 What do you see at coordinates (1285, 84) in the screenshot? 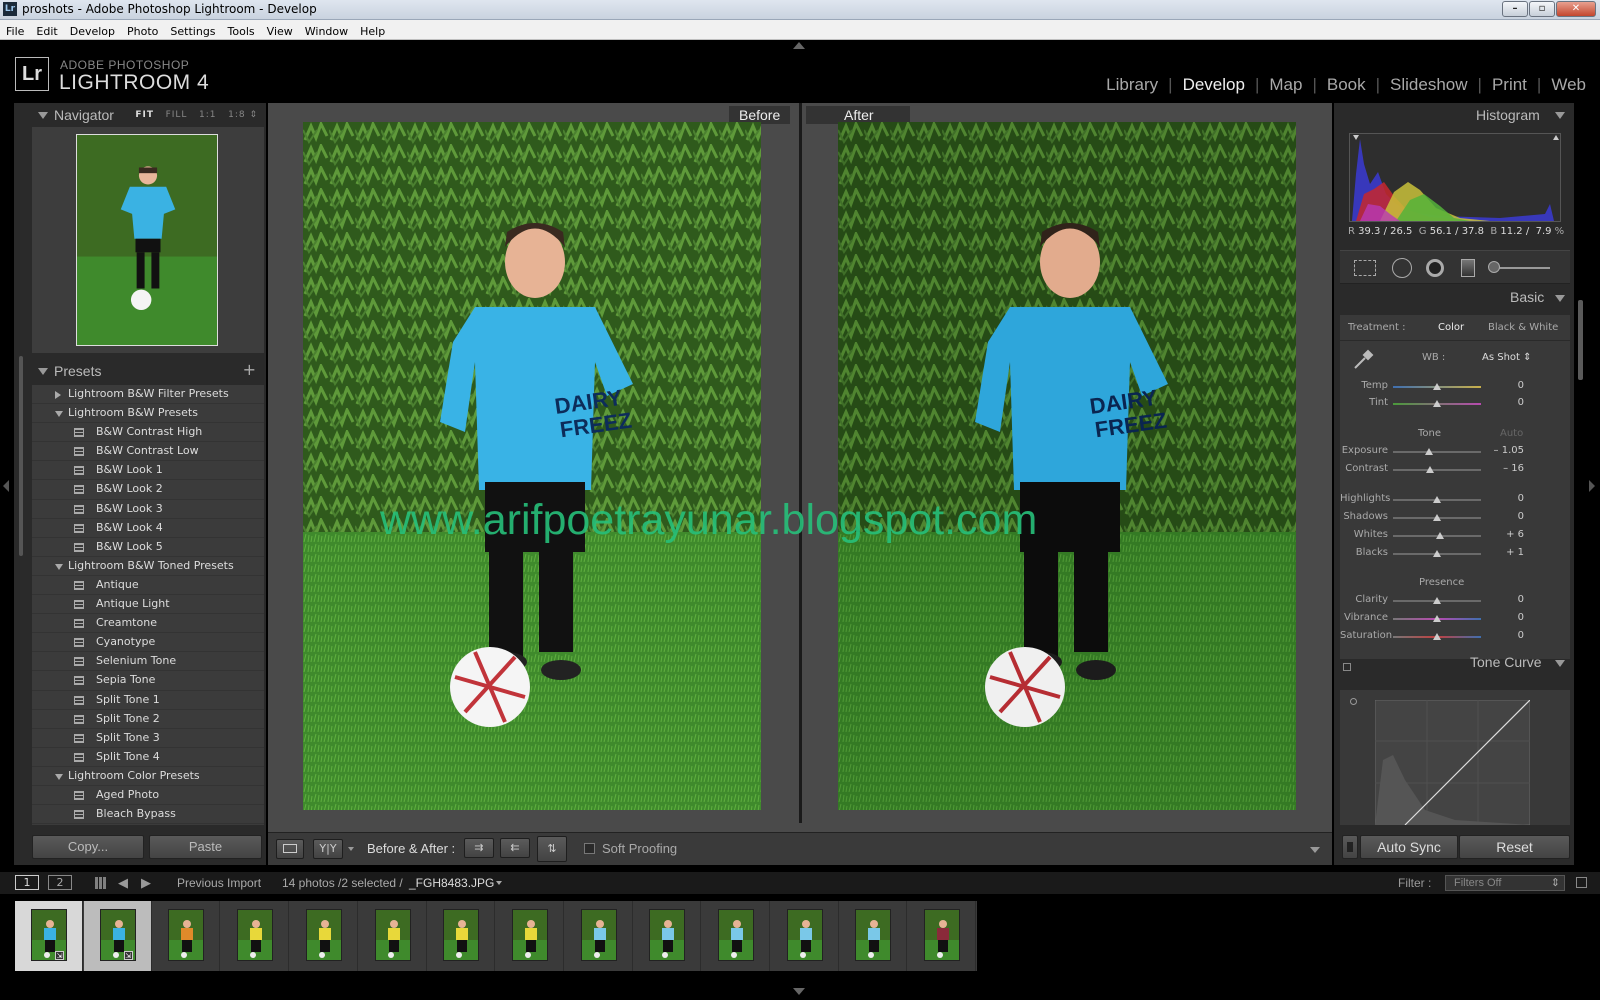
I see `module-map: Map` at bounding box center [1285, 84].